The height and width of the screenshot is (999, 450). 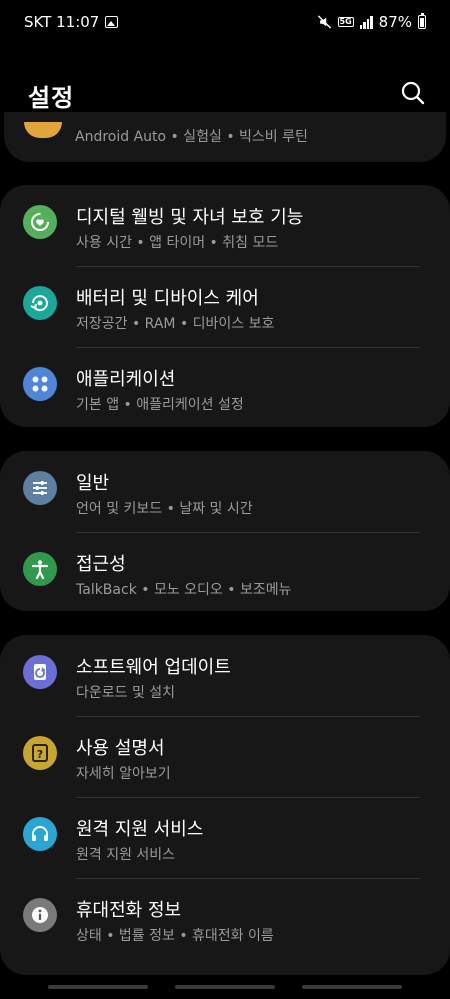 What do you see at coordinates (352, 987) in the screenshot?
I see `nav-back-button` at bounding box center [352, 987].